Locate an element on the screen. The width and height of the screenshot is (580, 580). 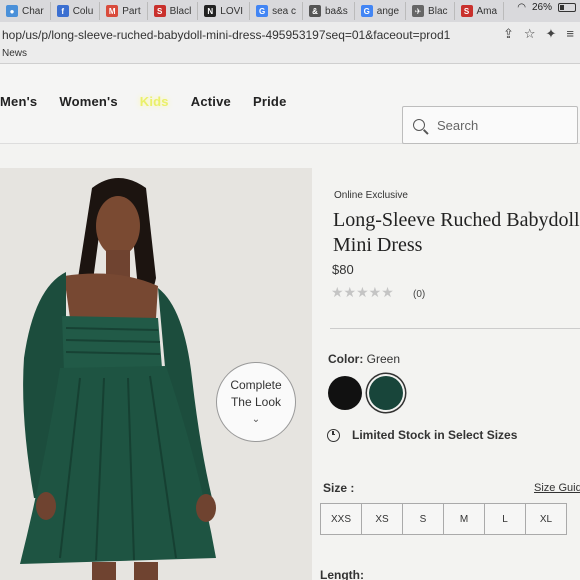
chevron-down-icon: ⌄ is located at coordinates (256, 419).